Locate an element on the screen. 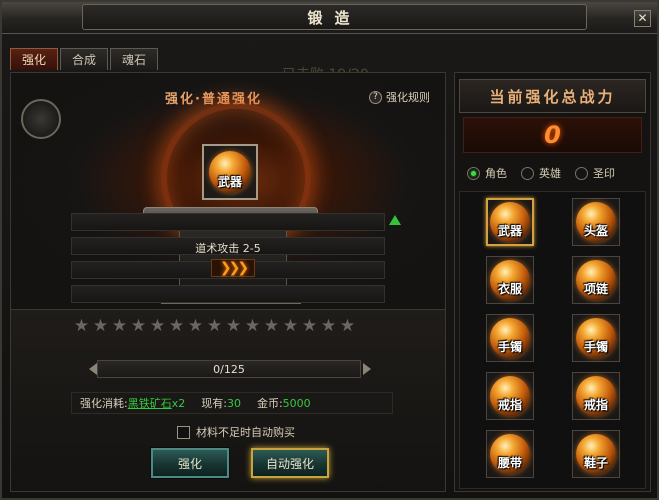  cost-row: 强化消耗: 黑铁矿石 x2 现有: 30 金币: 5000 is located at coordinates (232, 403).